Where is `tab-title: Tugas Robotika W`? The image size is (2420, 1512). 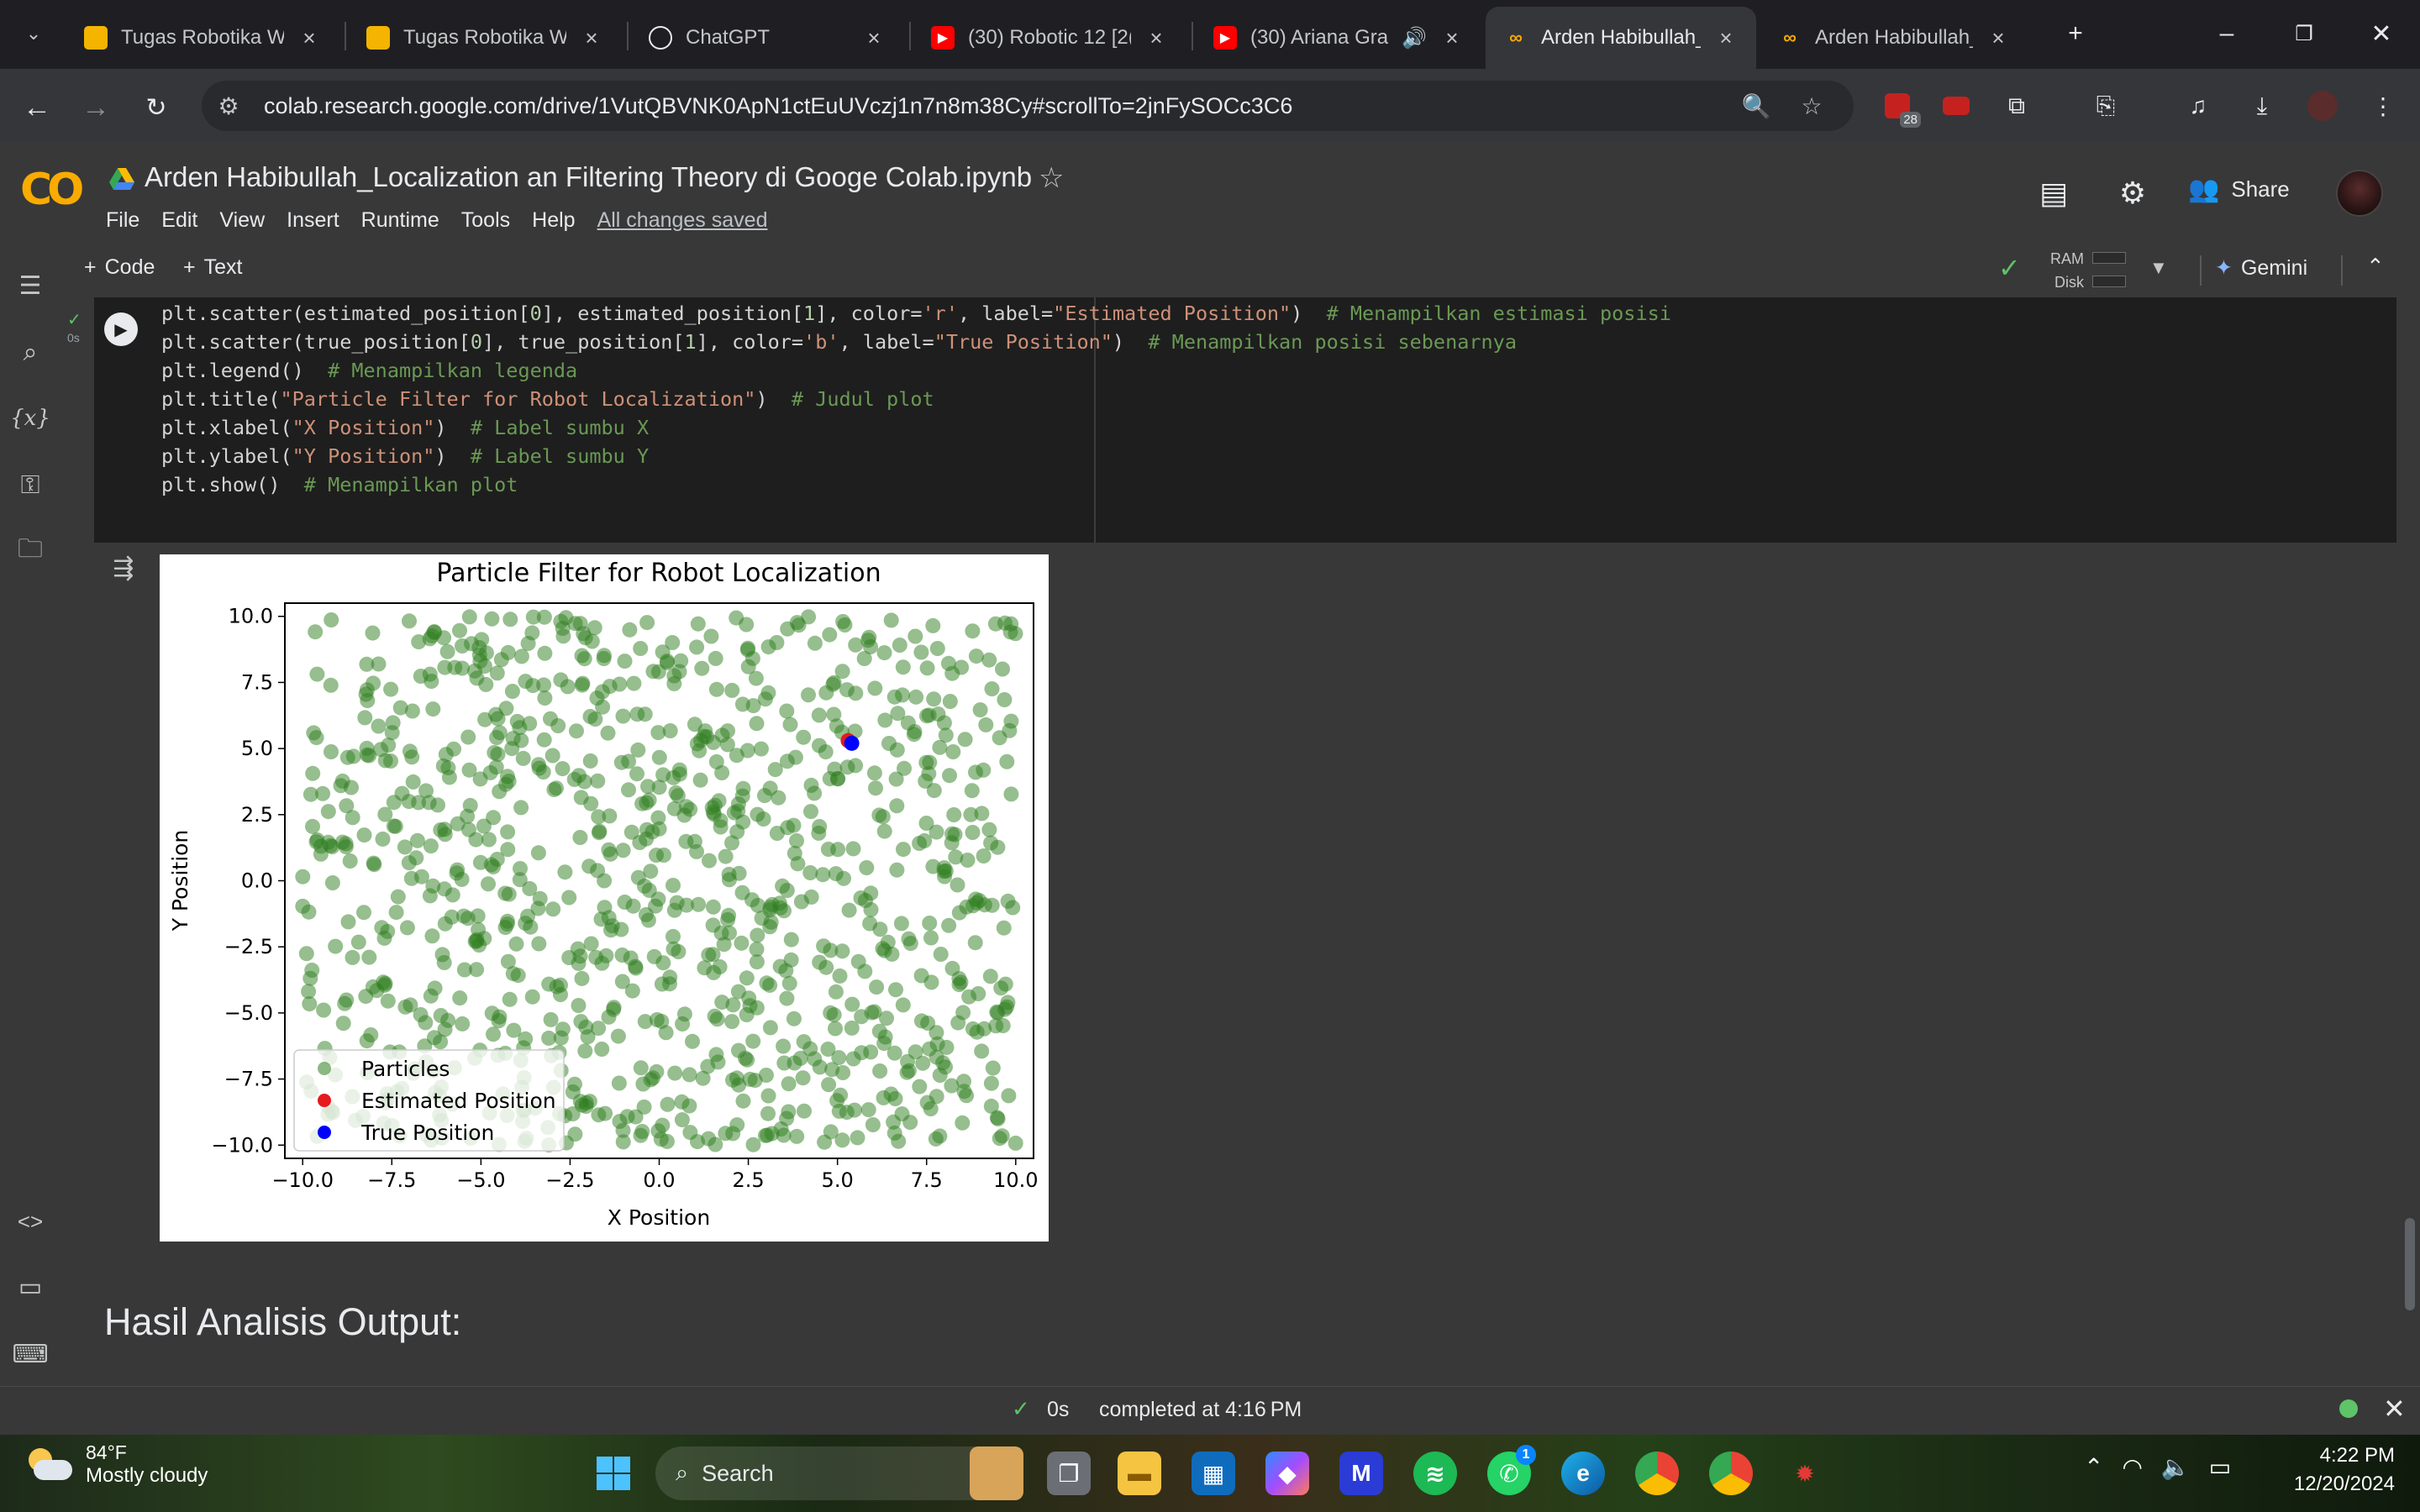 tab-title: Tugas Robotika W is located at coordinates (484, 37).